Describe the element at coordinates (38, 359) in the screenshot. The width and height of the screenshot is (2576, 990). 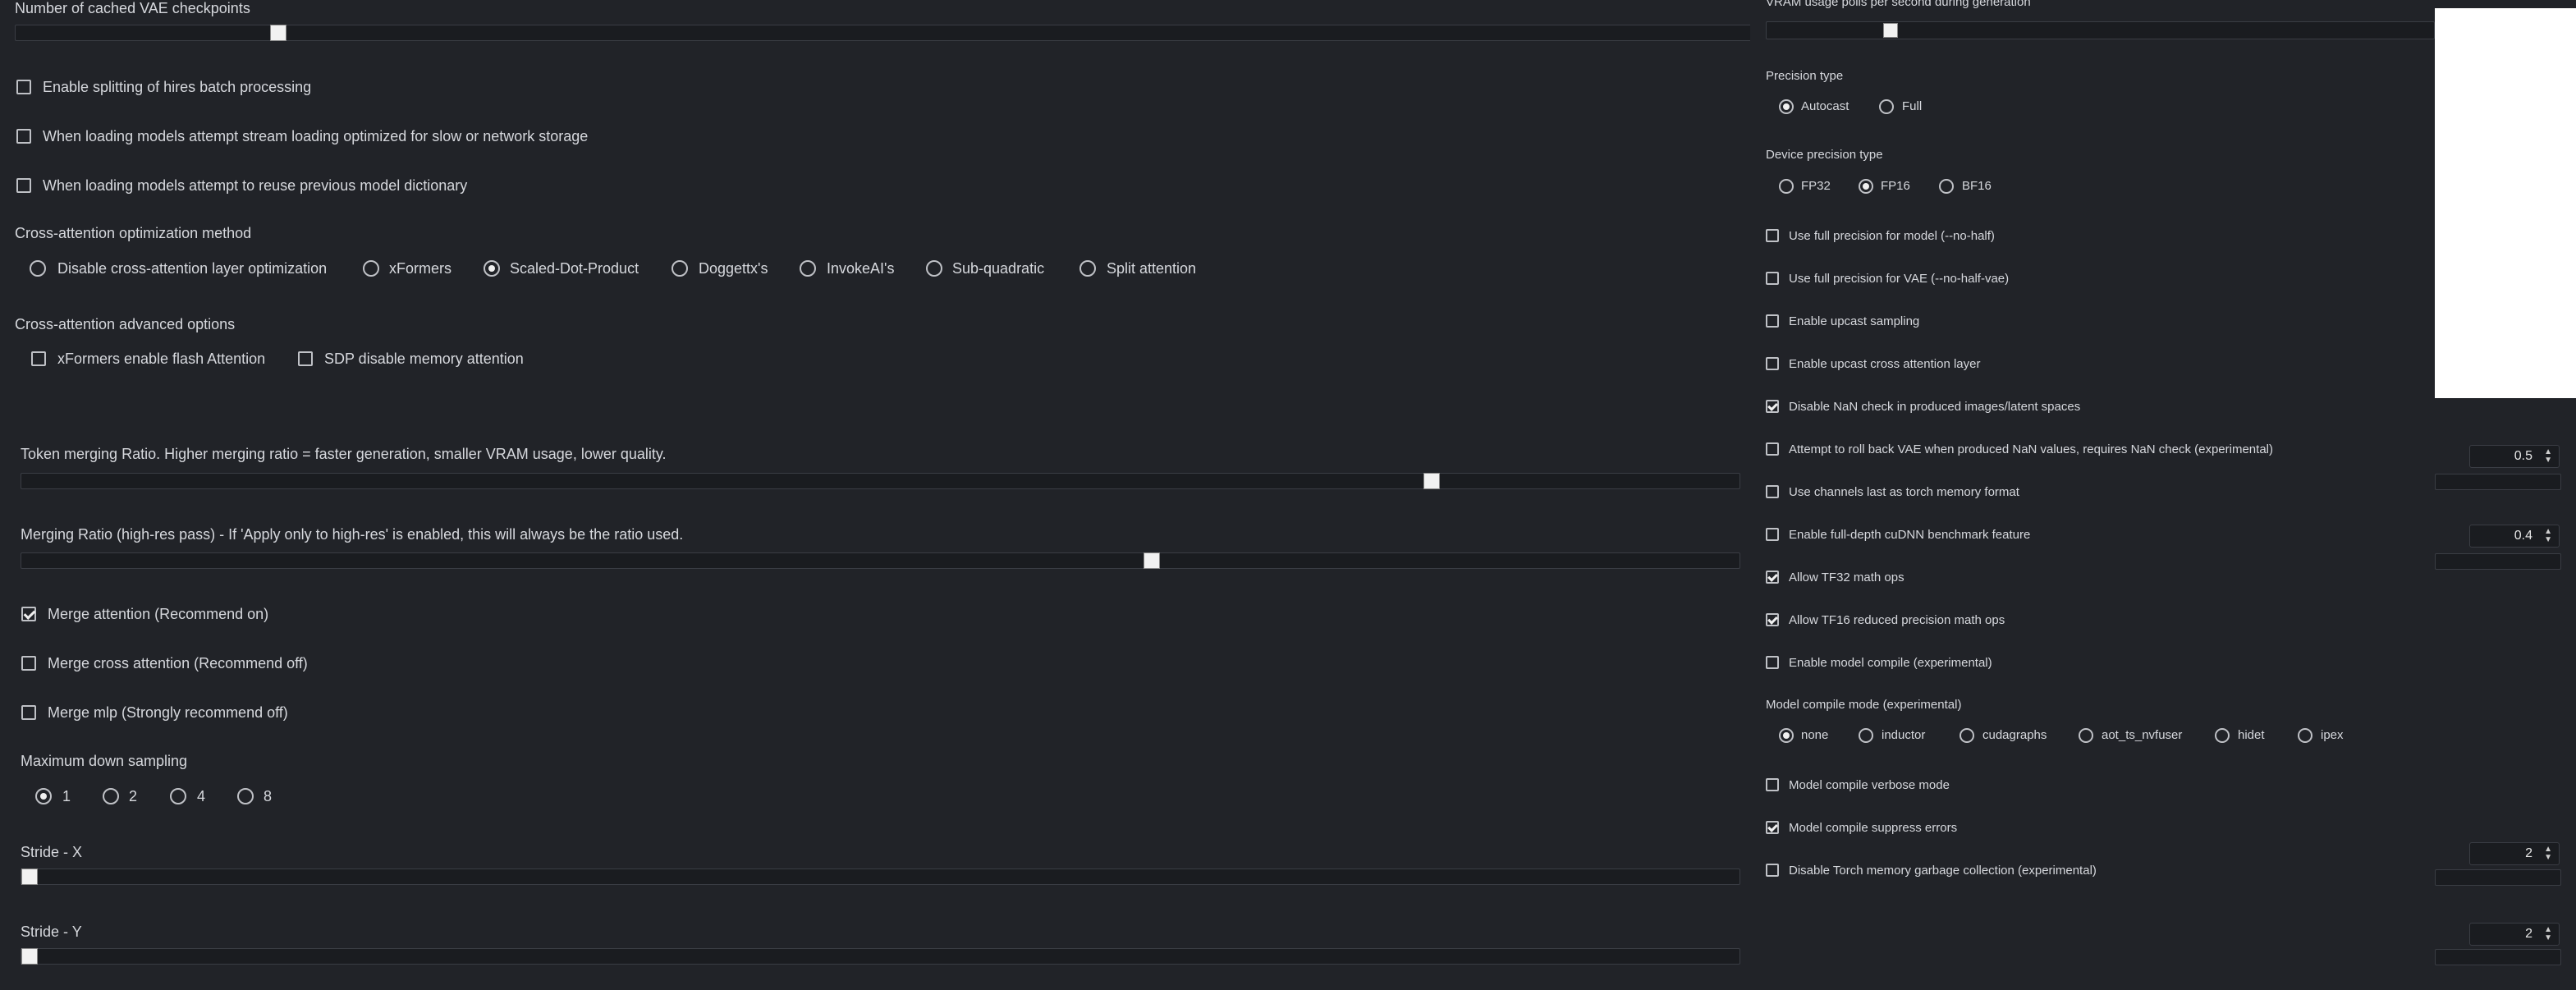
I see `xformers-flash-attention-checkbox` at that location.